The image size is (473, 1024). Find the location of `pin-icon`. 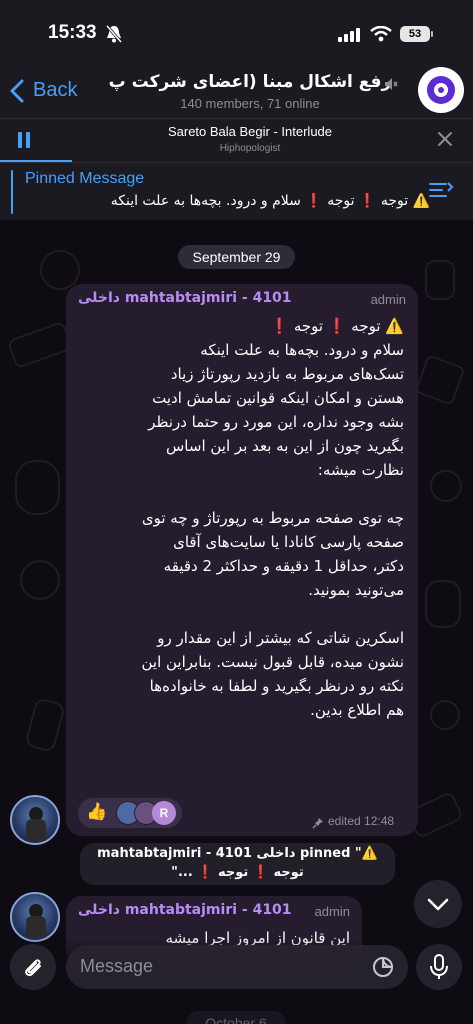

pin-icon is located at coordinates (318, 823).